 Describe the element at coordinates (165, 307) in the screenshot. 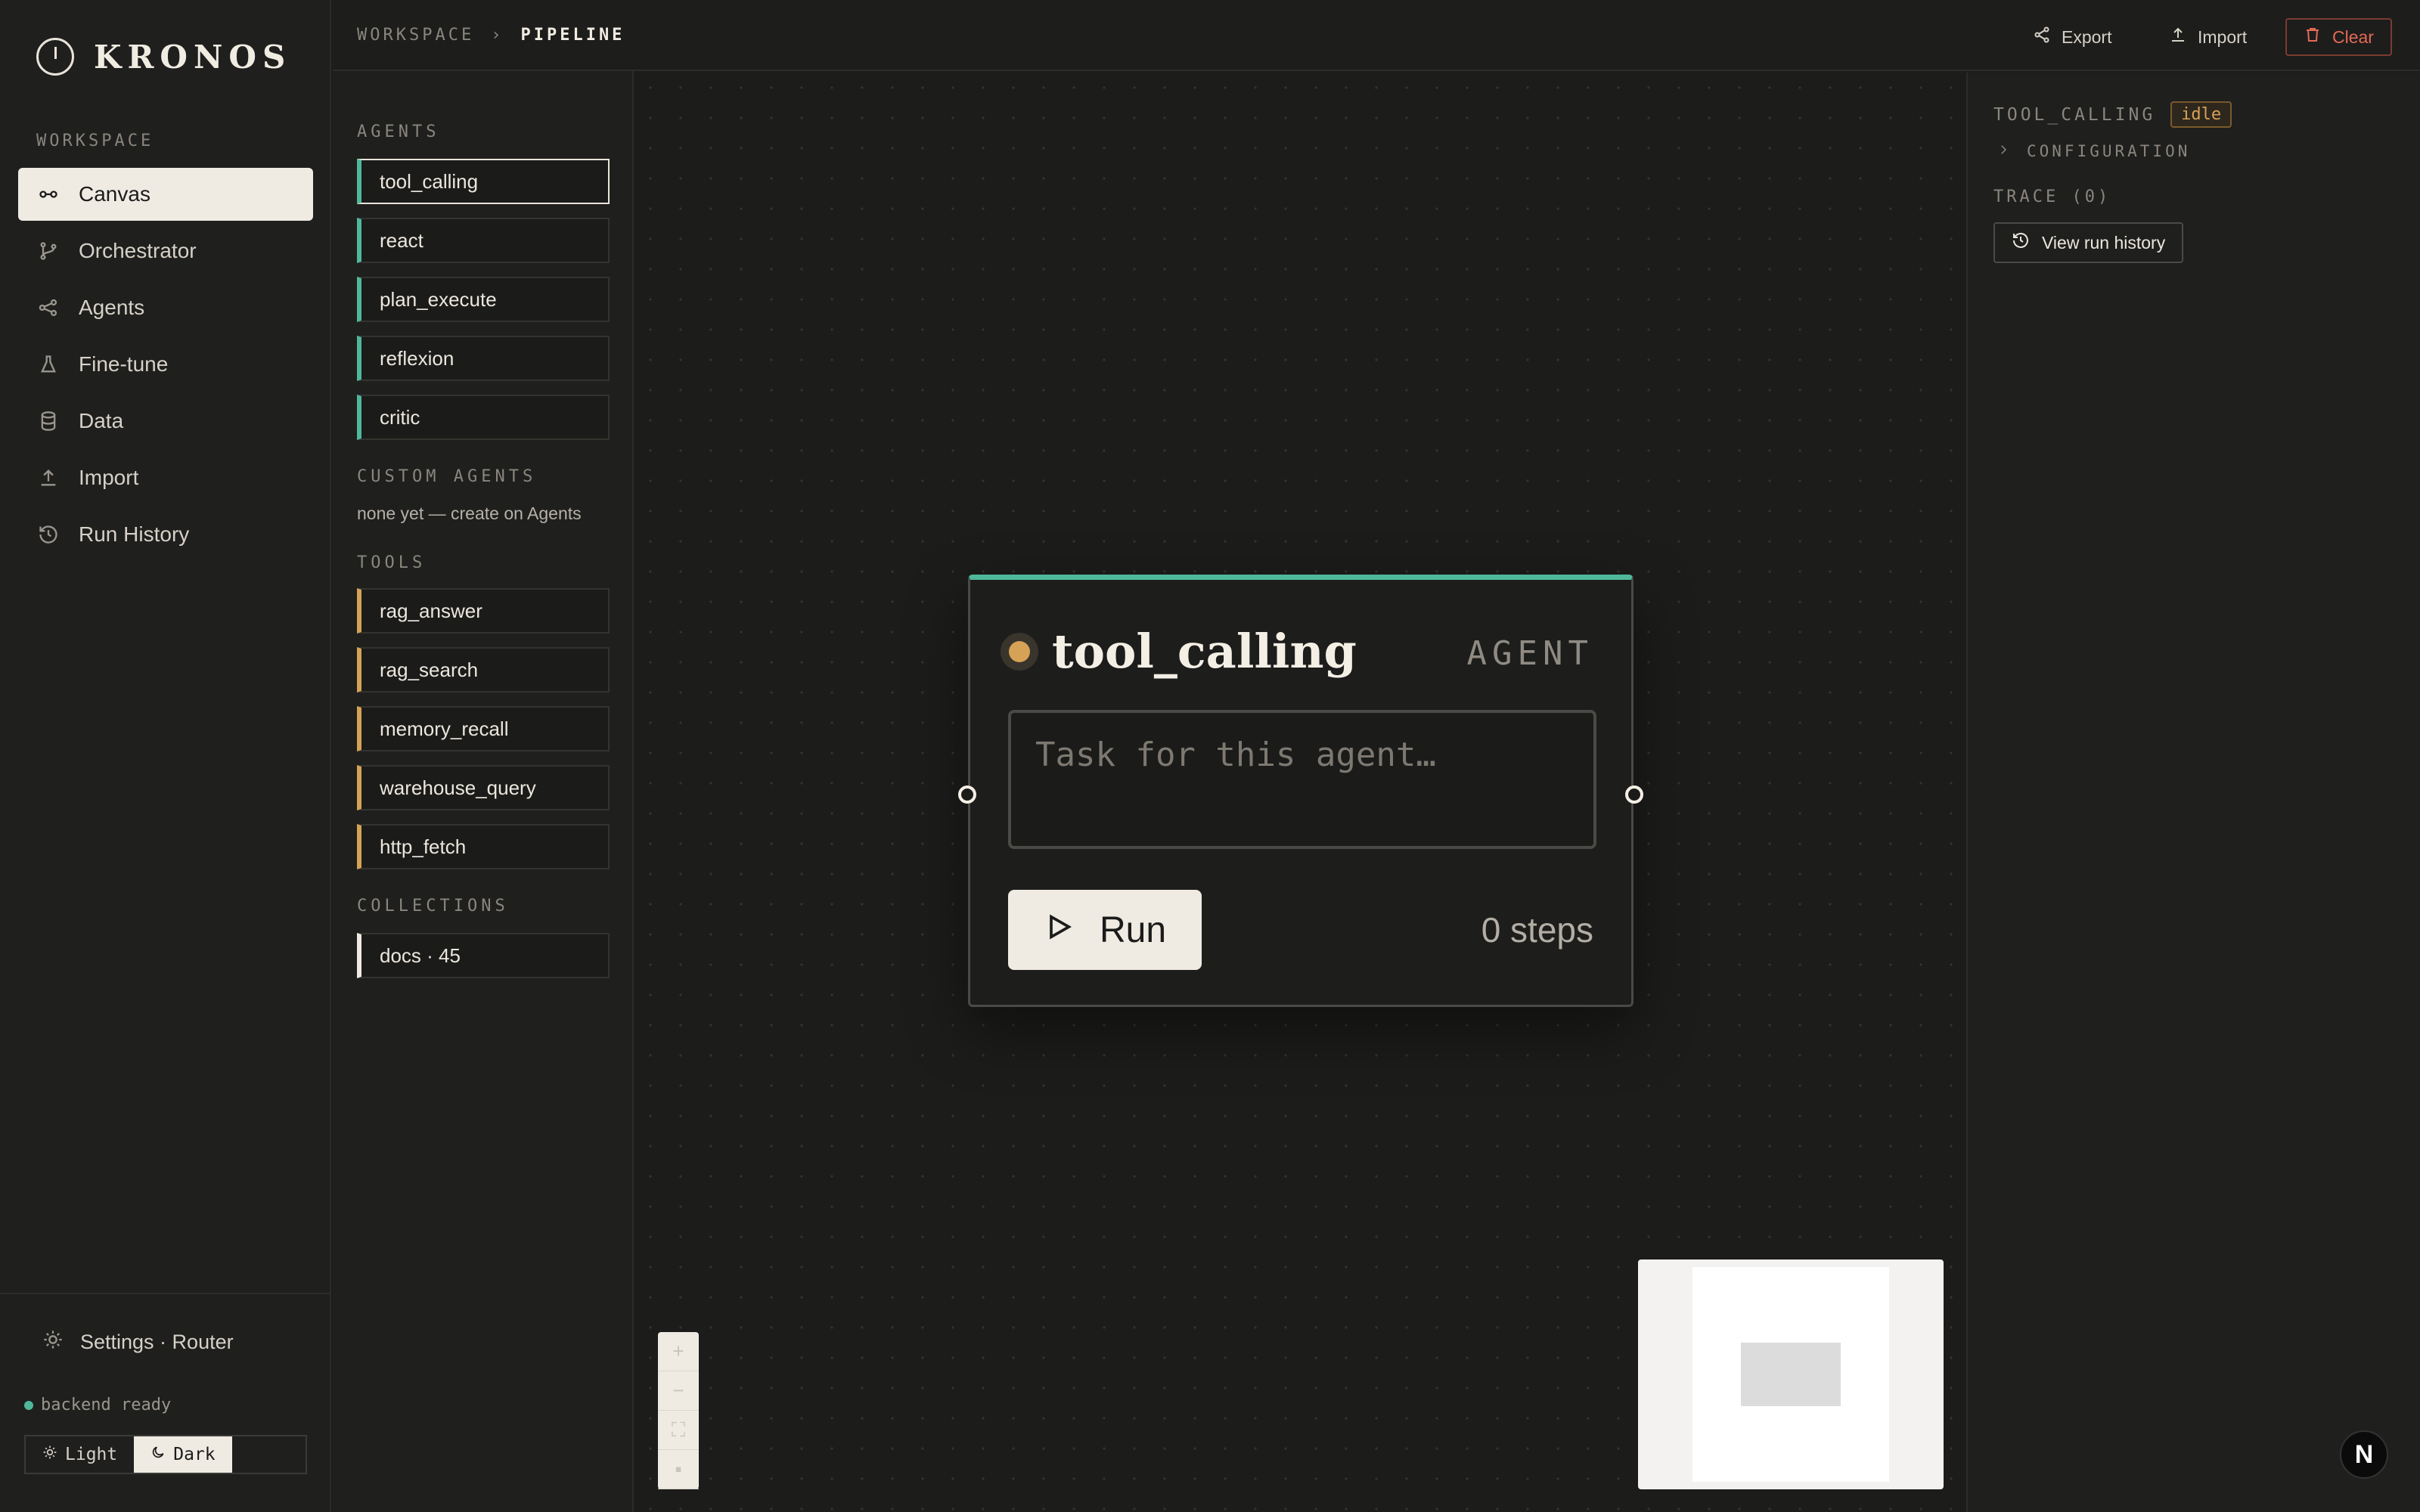

I see `sidebar-item-agents: Agents` at that location.